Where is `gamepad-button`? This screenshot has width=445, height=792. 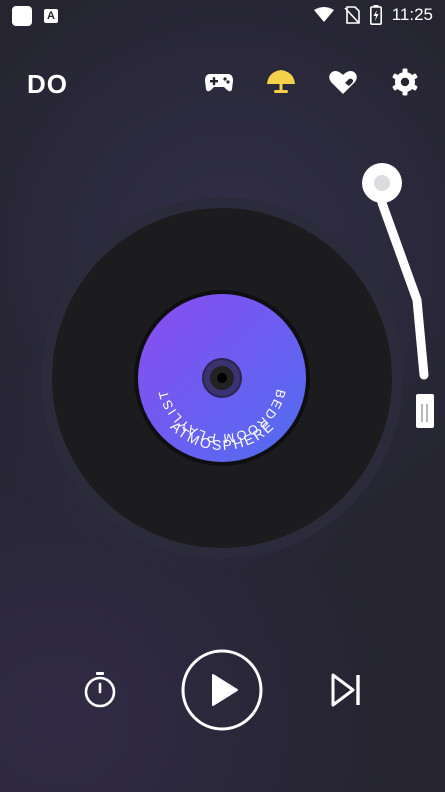
gamepad-button is located at coordinates (219, 82).